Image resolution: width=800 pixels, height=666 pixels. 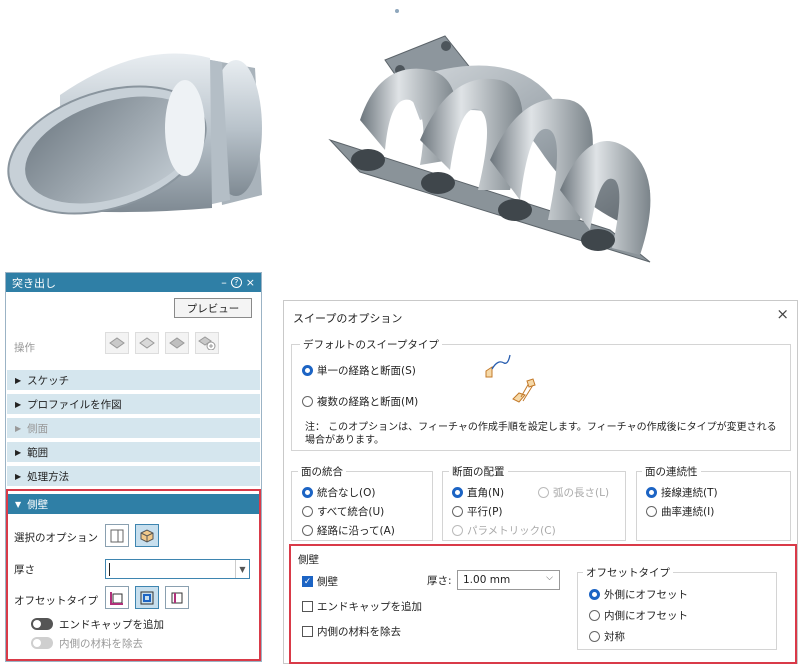 What do you see at coordinates (371, 344) in the screenshot?
I see `group-label-default-sweep-type: デフォルトのスイープタイプ` at bounding box center [371, 344].